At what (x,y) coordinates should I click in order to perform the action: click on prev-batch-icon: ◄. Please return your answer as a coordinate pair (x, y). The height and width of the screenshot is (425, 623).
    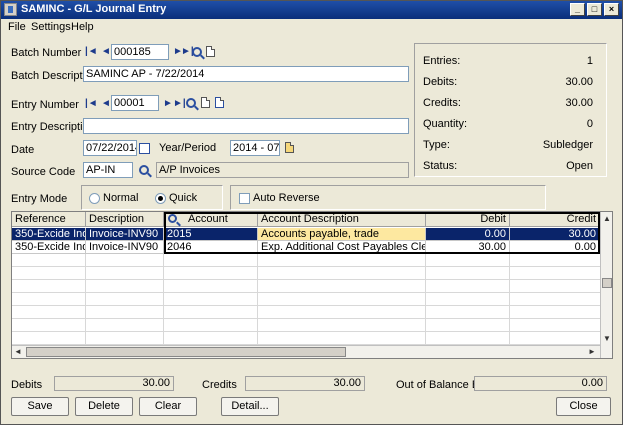
    Looking at the image, I should click on (106, 51).